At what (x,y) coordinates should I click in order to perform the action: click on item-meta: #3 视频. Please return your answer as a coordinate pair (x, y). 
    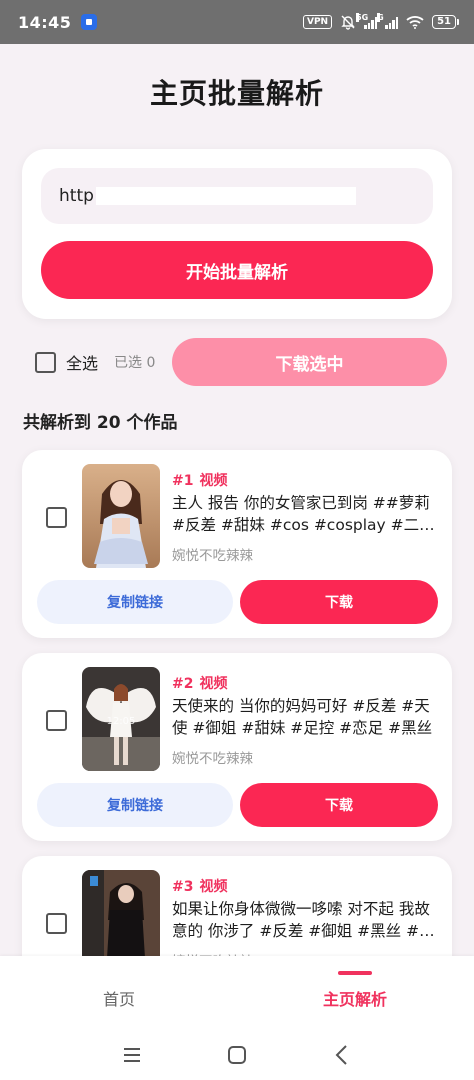
    Looking at the image, I should click on (199, 886).